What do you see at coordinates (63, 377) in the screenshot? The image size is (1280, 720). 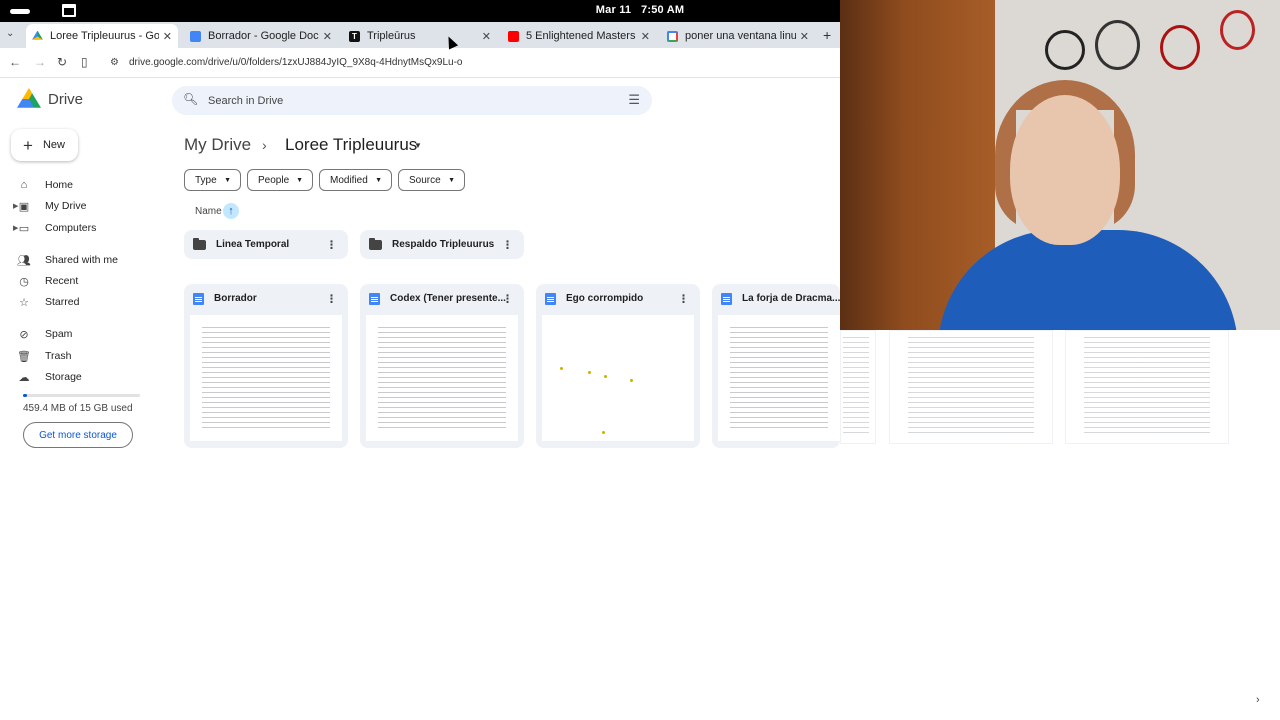 I see `sidebar-item-label: Storage` at bounding box center [63, 377].